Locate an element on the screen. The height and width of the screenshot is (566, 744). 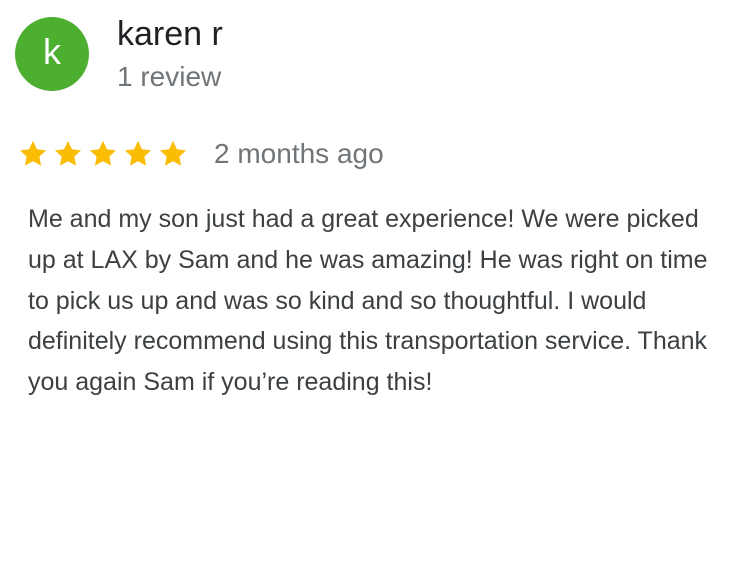
rating-row: 2 months ago is located at coordinates (200, 154).